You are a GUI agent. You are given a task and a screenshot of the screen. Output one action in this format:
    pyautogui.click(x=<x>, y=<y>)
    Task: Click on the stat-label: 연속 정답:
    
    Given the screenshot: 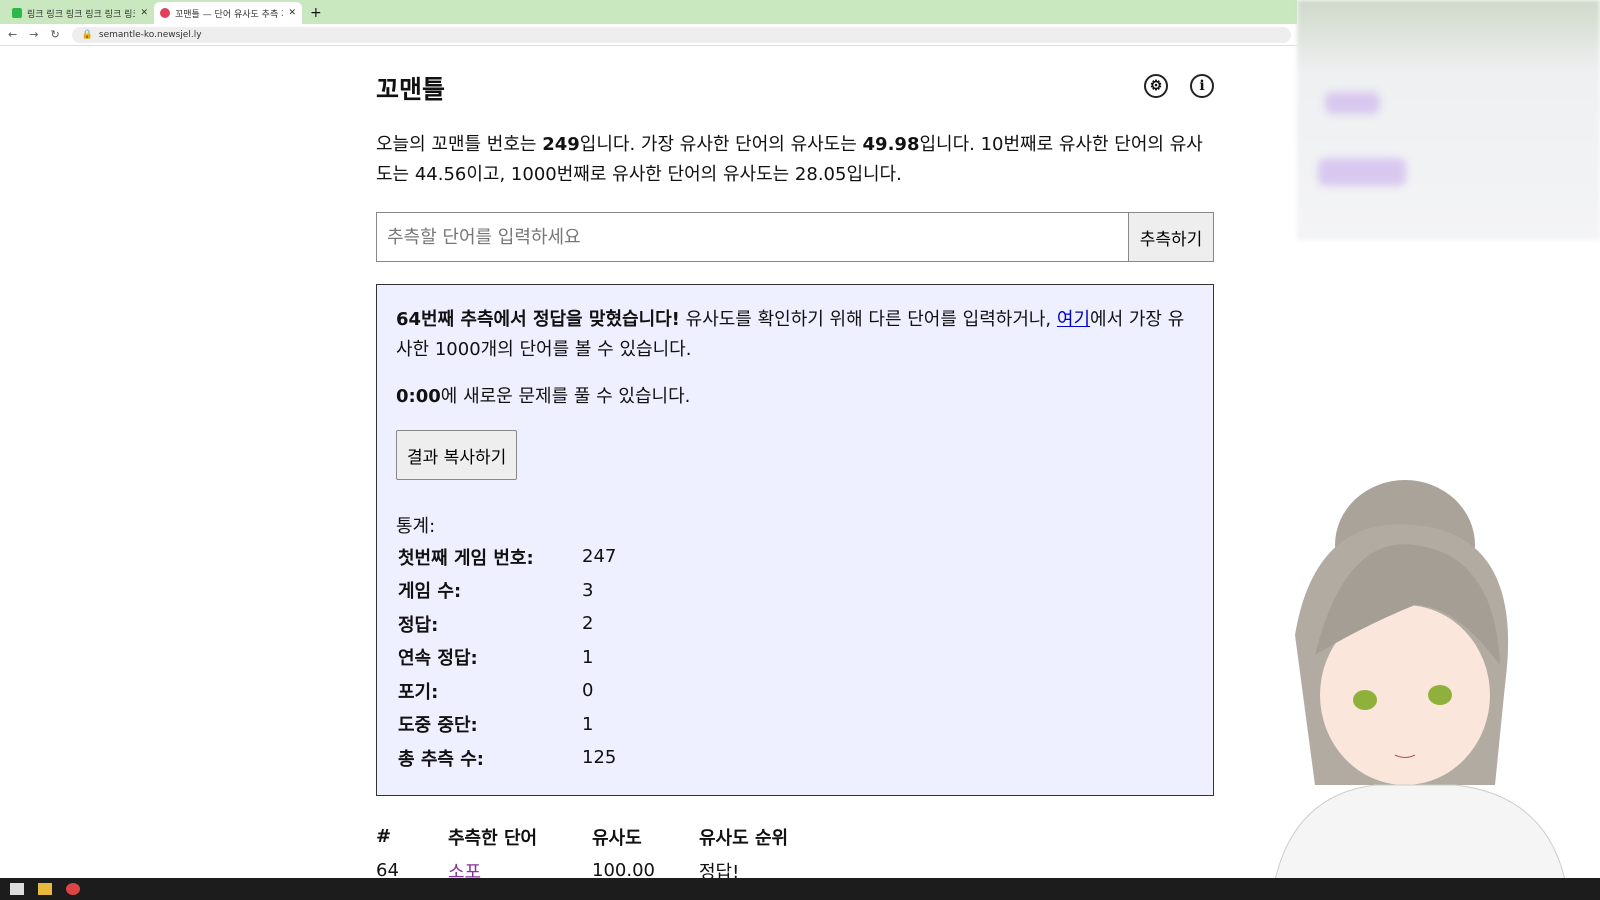 What is the action you would take?
    pyautogui.click(x=438, y=659)
    